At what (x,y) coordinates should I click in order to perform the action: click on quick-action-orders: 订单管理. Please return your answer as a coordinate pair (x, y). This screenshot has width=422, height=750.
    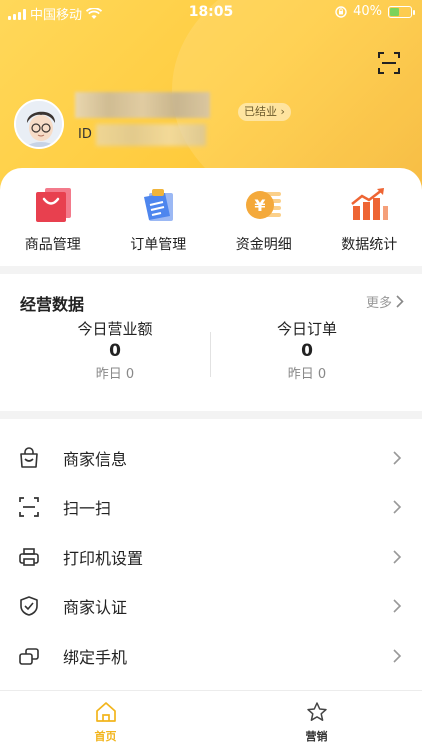
    Looking at the image, I should click on (159, 220).